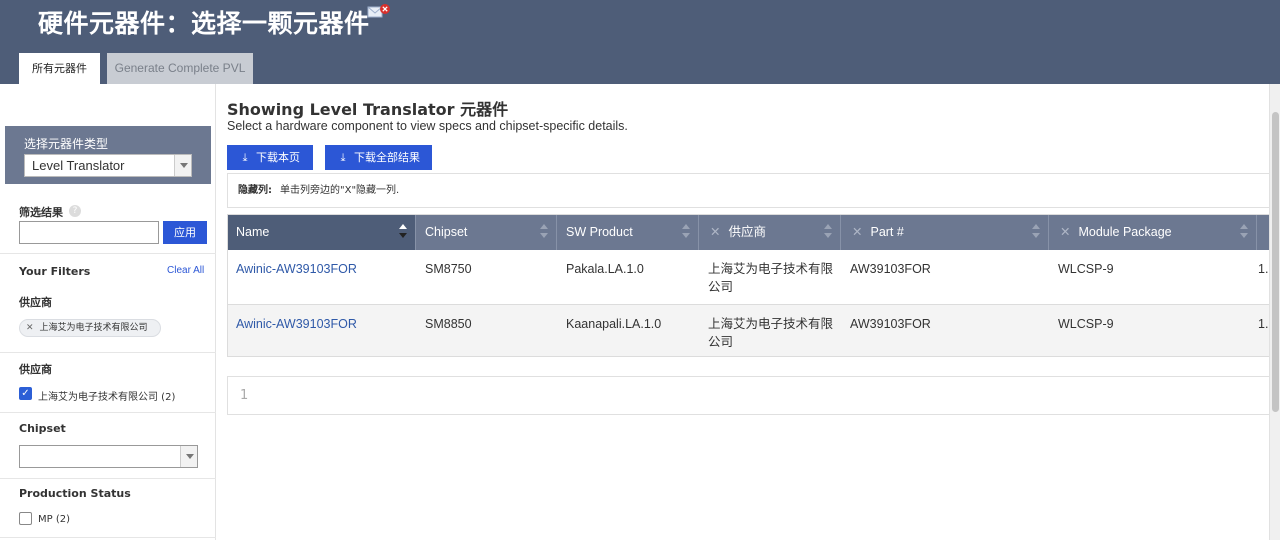  Describe the element at coordinates (750, 190) in the screenshot. I see `hidden-columns-bar: 隐藏列: 单击列旁边的"X"隐藏一列.` at that location.